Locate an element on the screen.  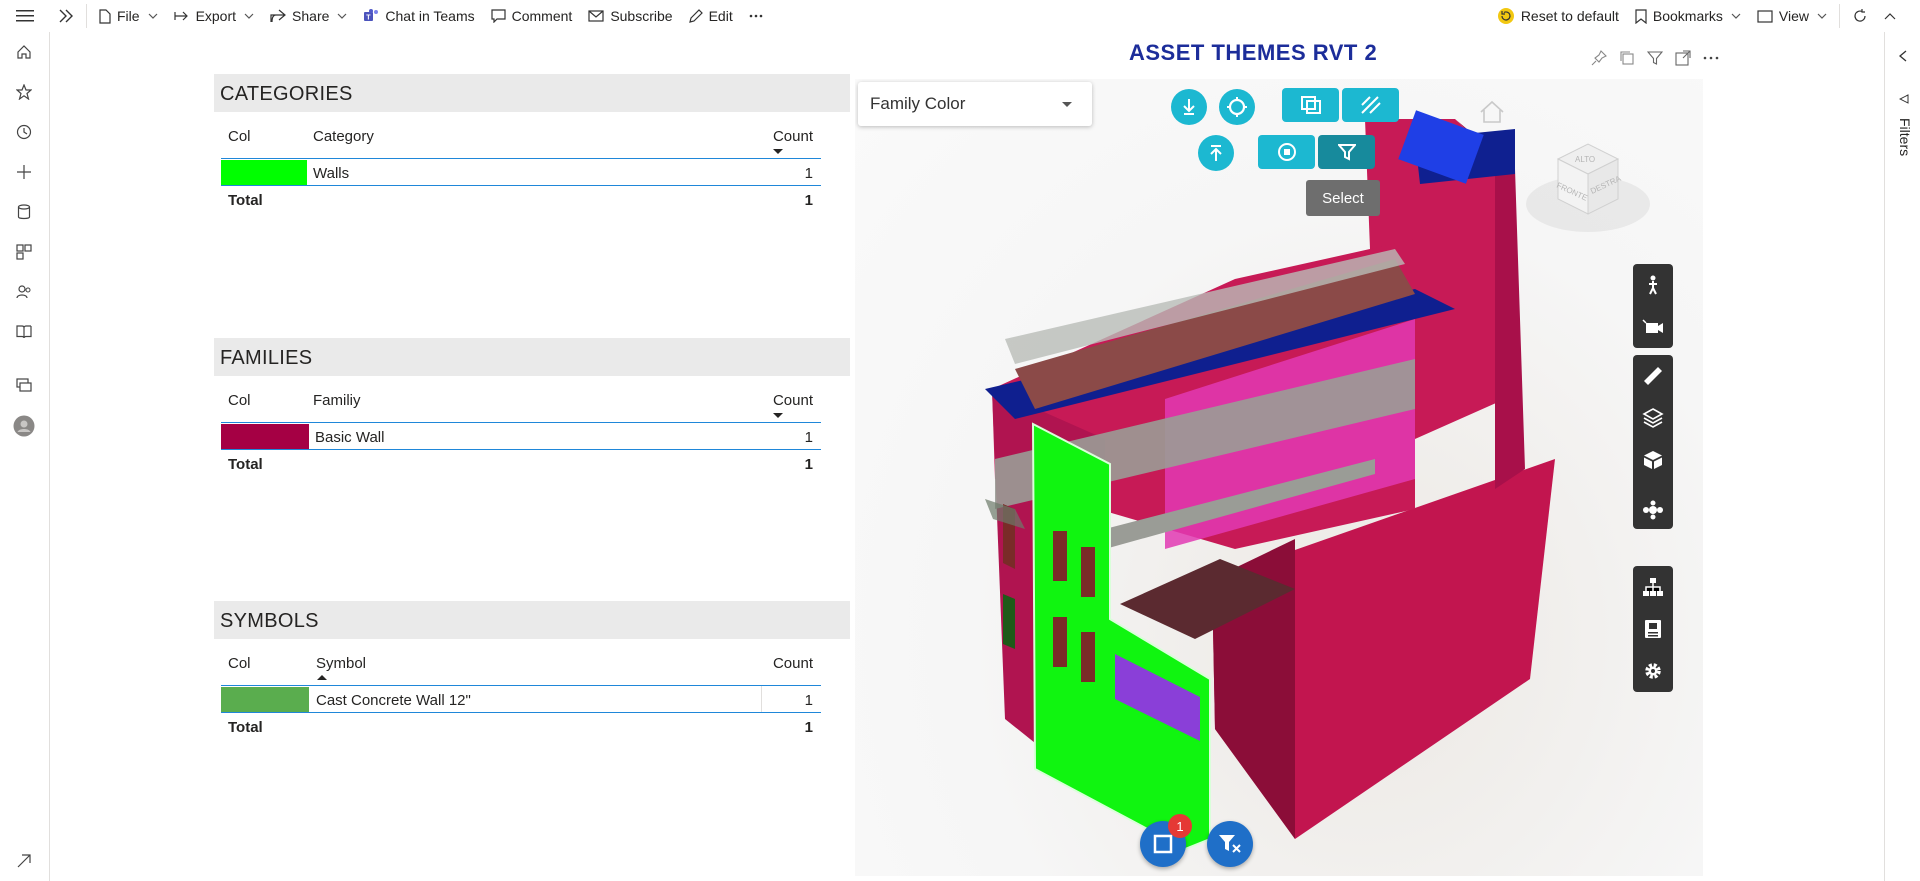
sort-ascending-icon is located at coordinates (322, 677).